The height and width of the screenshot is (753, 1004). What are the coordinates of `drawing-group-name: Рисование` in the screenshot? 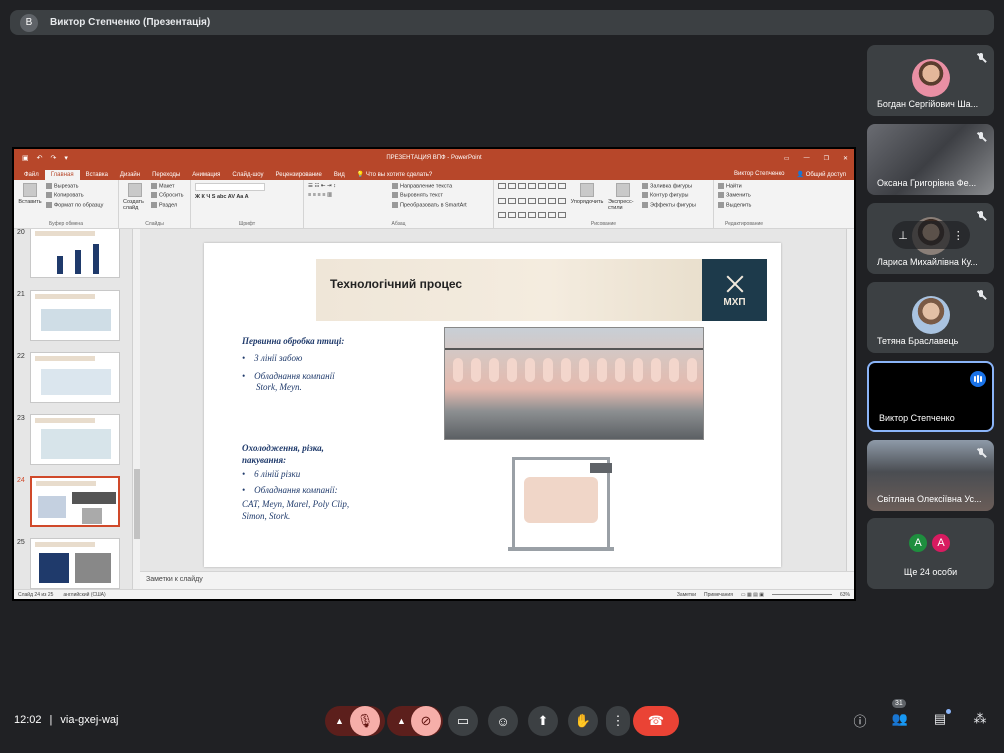 It's located at (603, 224).